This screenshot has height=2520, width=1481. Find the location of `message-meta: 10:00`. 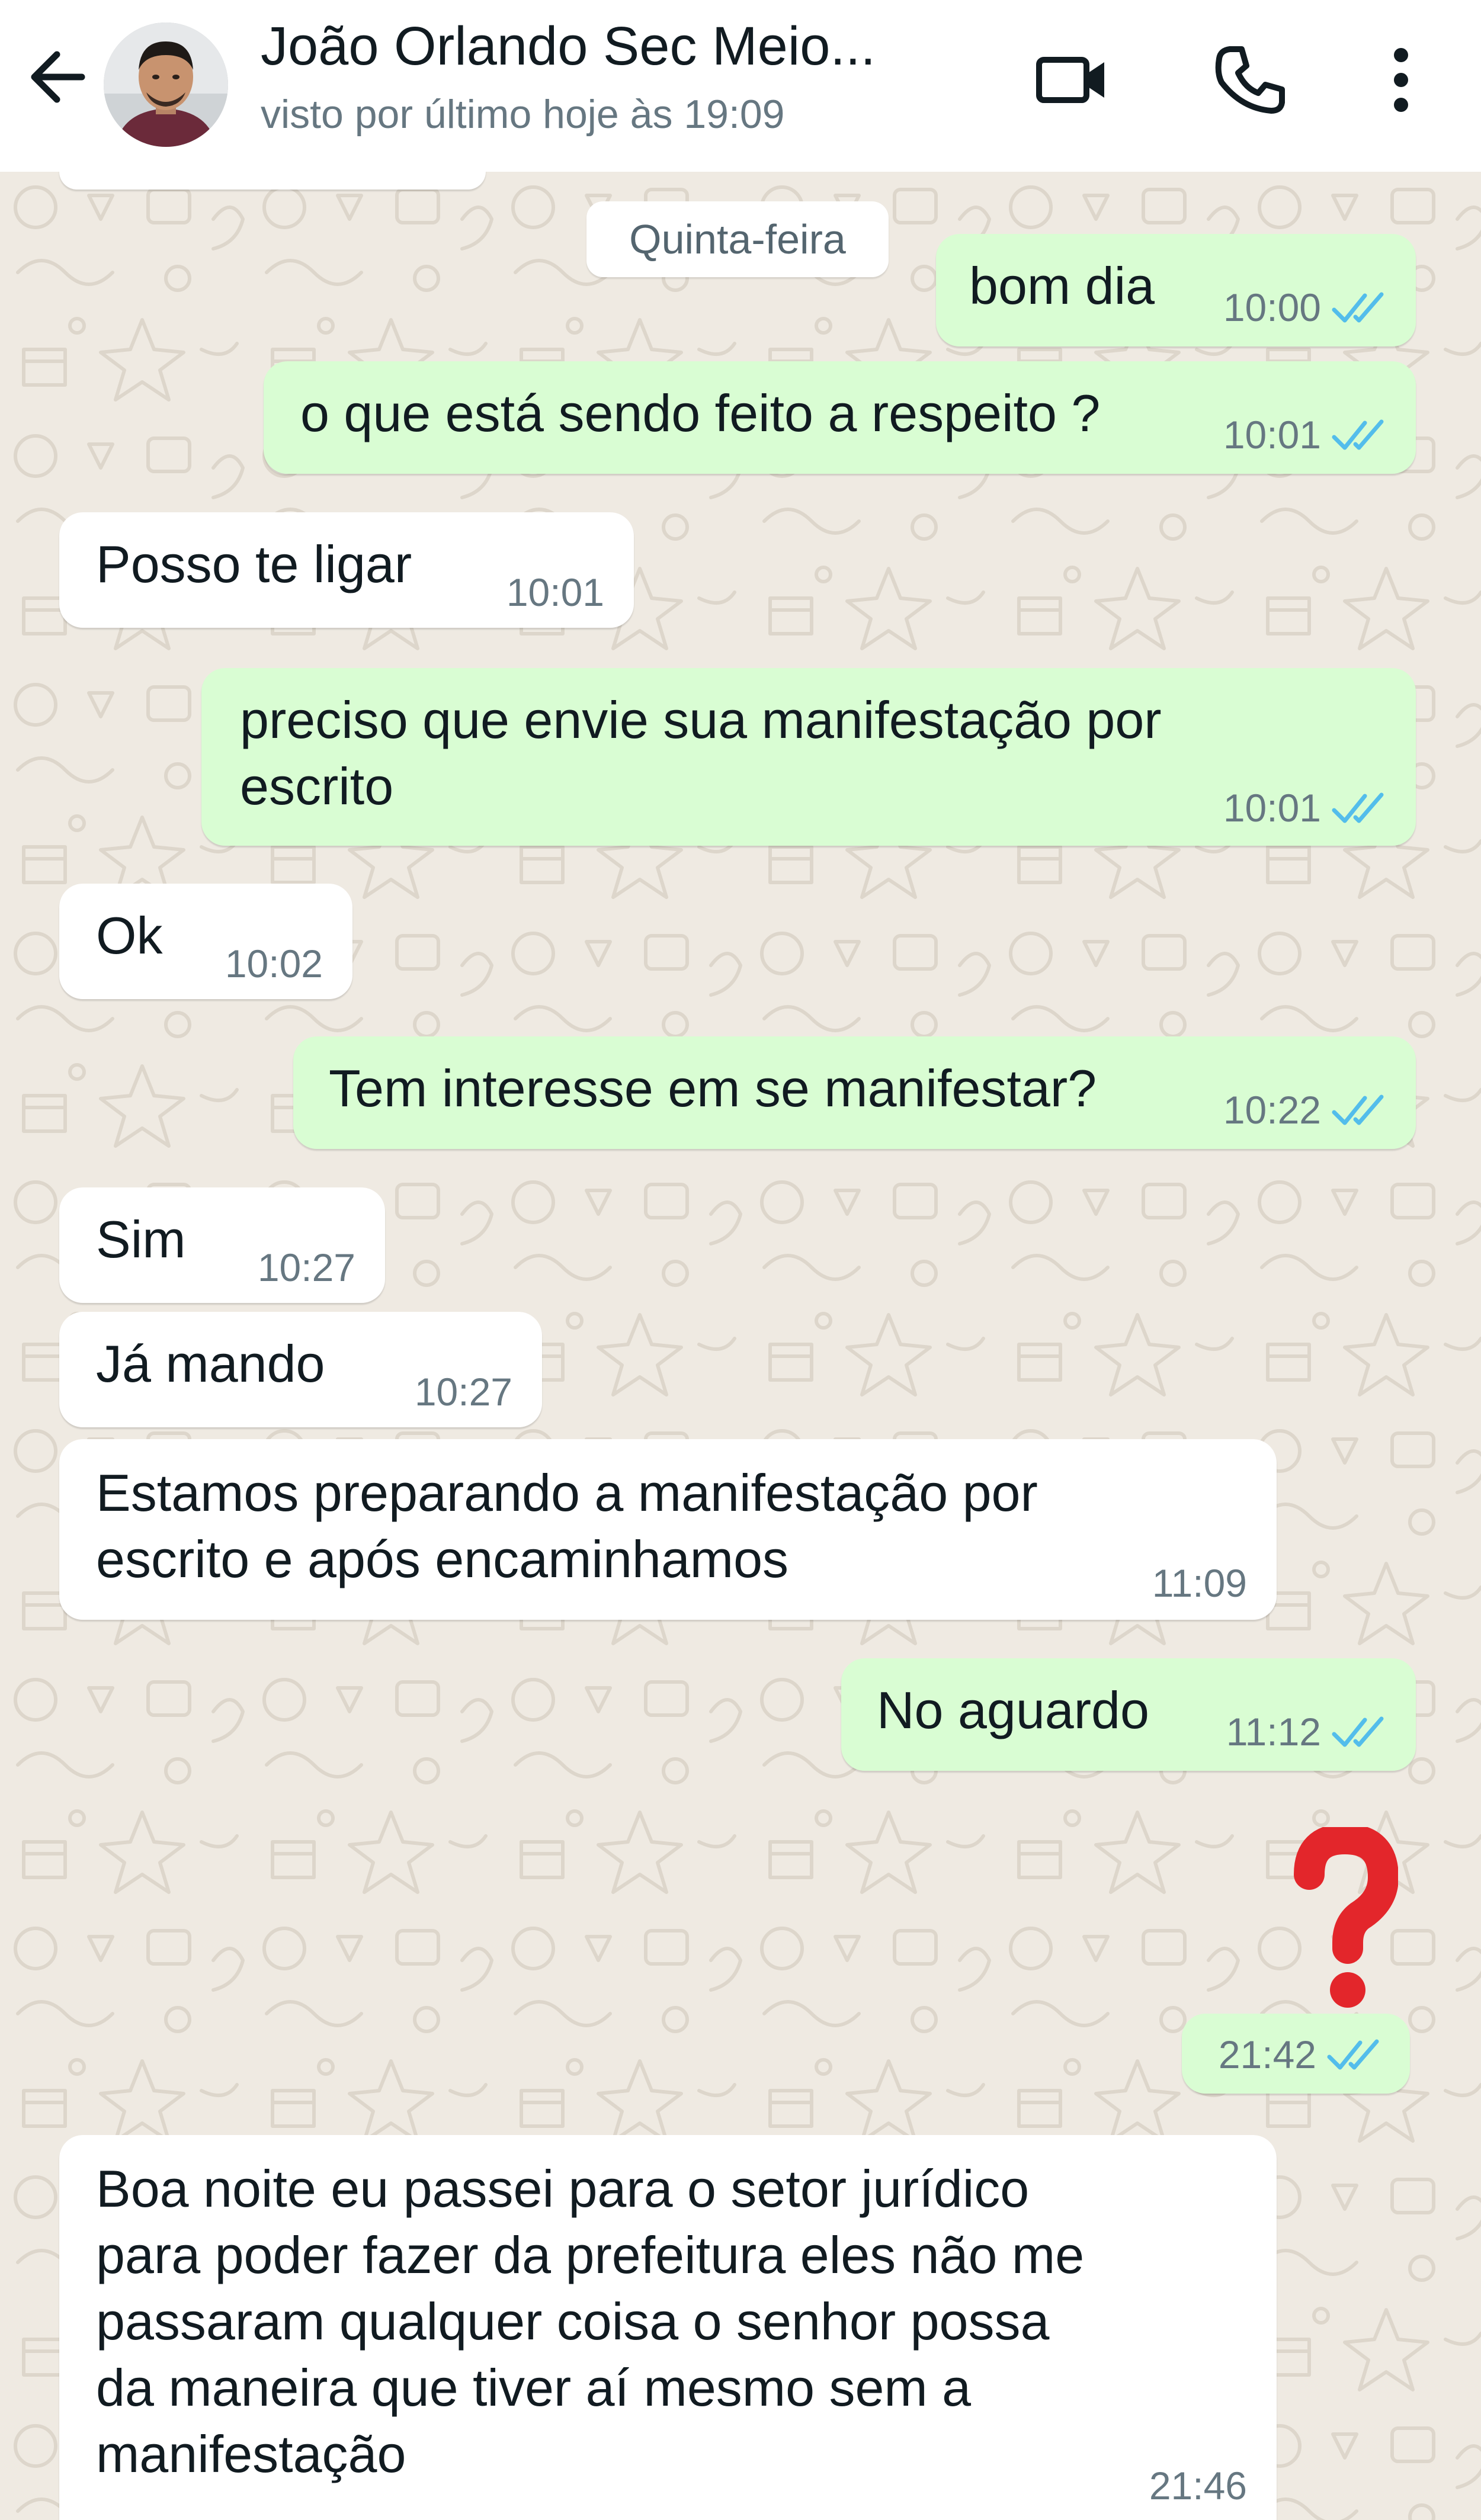

message-meta: 10:00 is located at coordinates (1304, 307).